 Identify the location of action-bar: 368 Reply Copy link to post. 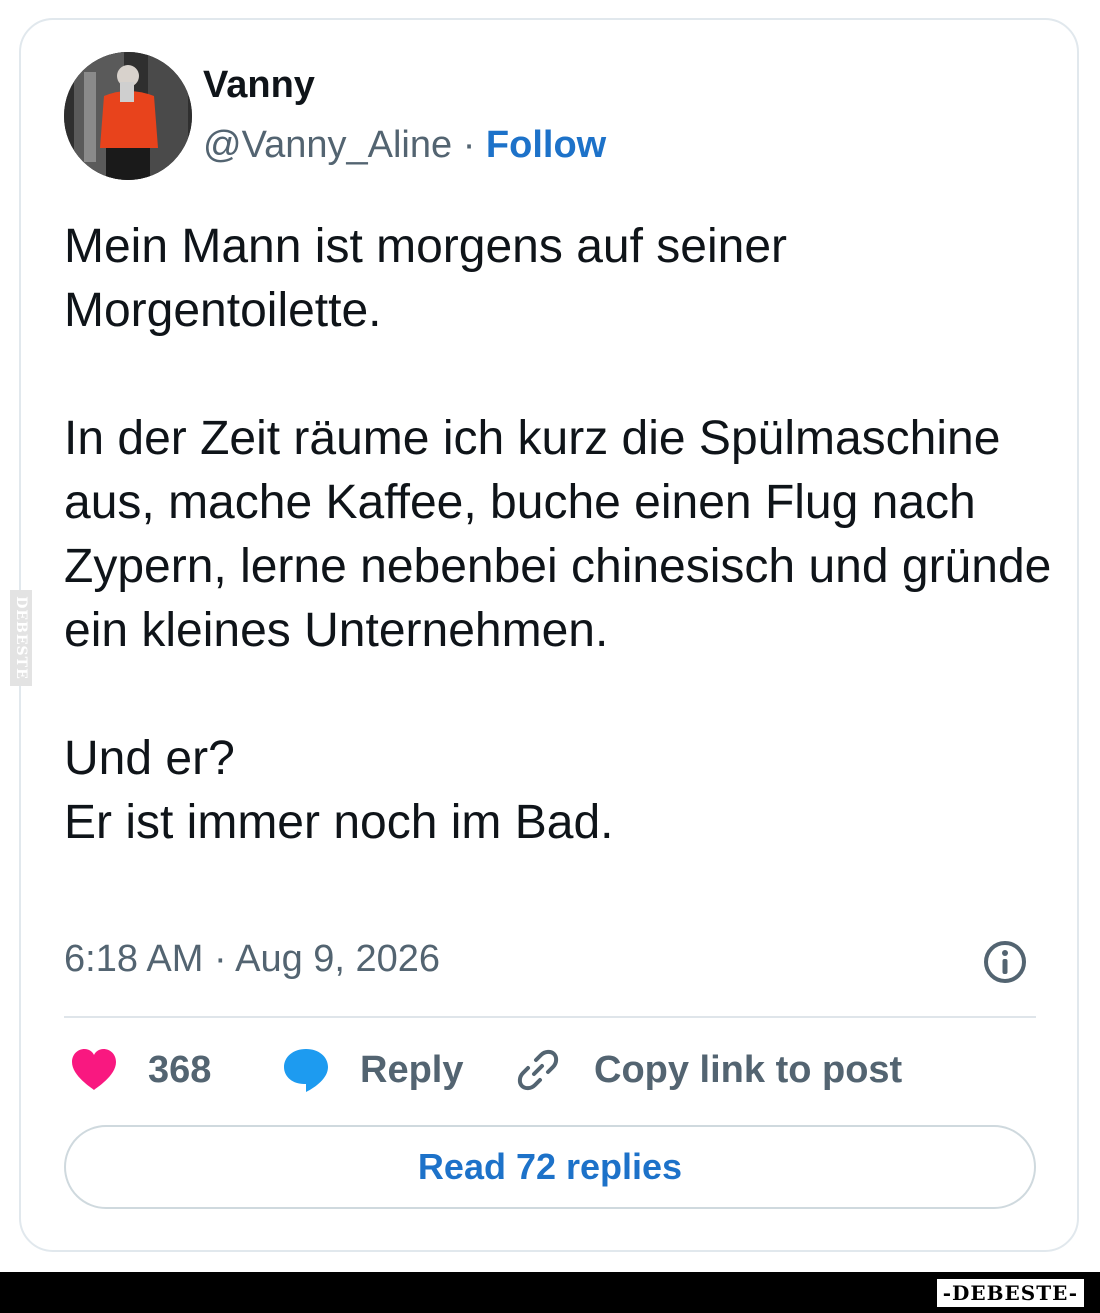
(550, 1070).